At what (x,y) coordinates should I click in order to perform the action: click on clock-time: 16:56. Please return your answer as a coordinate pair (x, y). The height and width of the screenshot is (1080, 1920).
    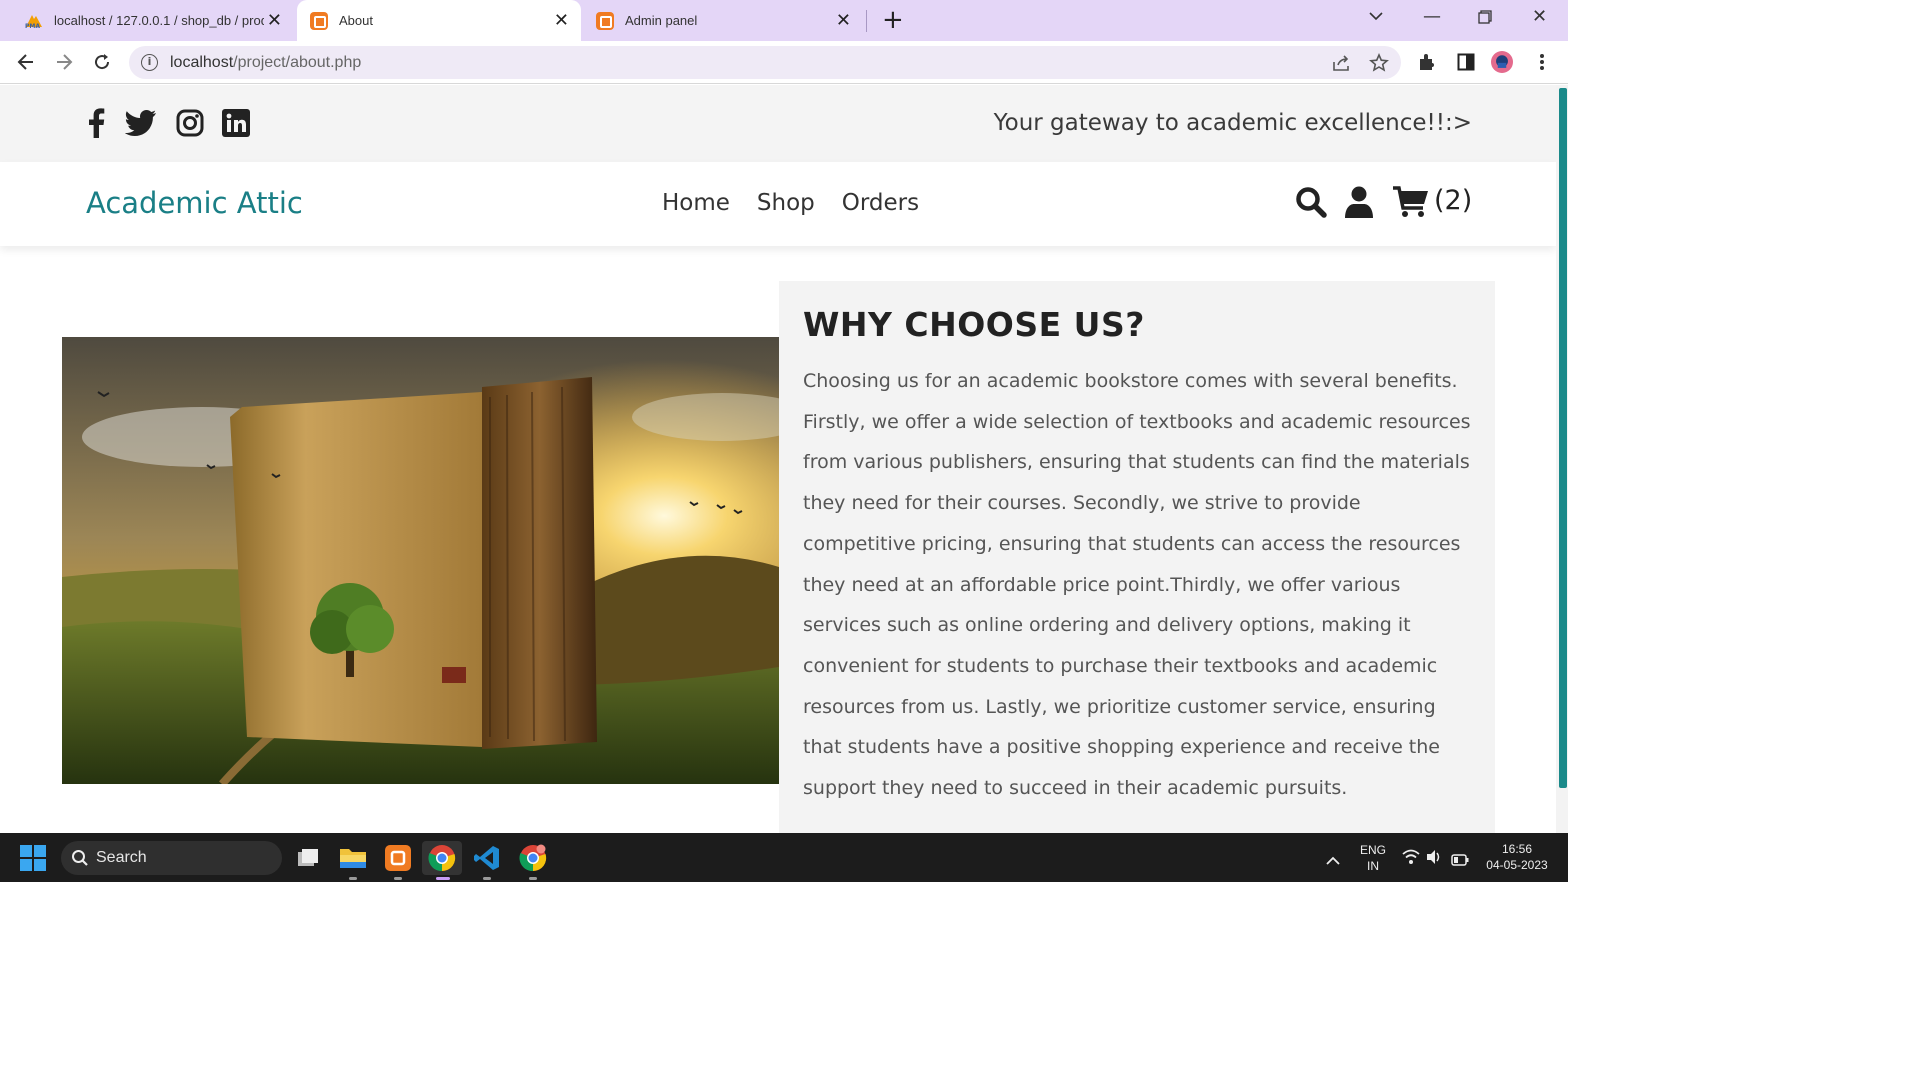
    Looking at the image, I should click on (1517, 849).